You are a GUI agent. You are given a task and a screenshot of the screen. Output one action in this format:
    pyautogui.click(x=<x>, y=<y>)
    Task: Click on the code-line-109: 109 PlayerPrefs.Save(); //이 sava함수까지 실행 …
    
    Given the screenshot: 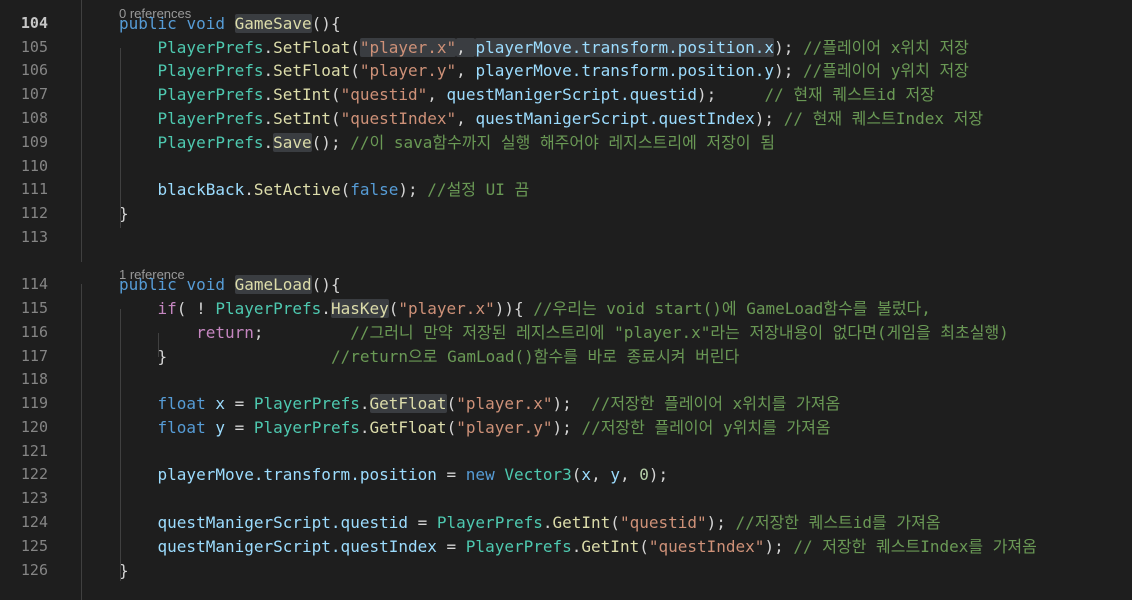 What is the action you would take?
    pyautogui.click(x=566, y=143)
    